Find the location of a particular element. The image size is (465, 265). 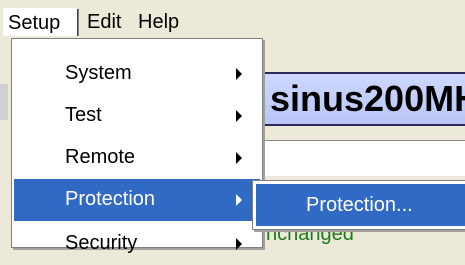

menu-item-remote: Remote is located at coordinates (137, 158).